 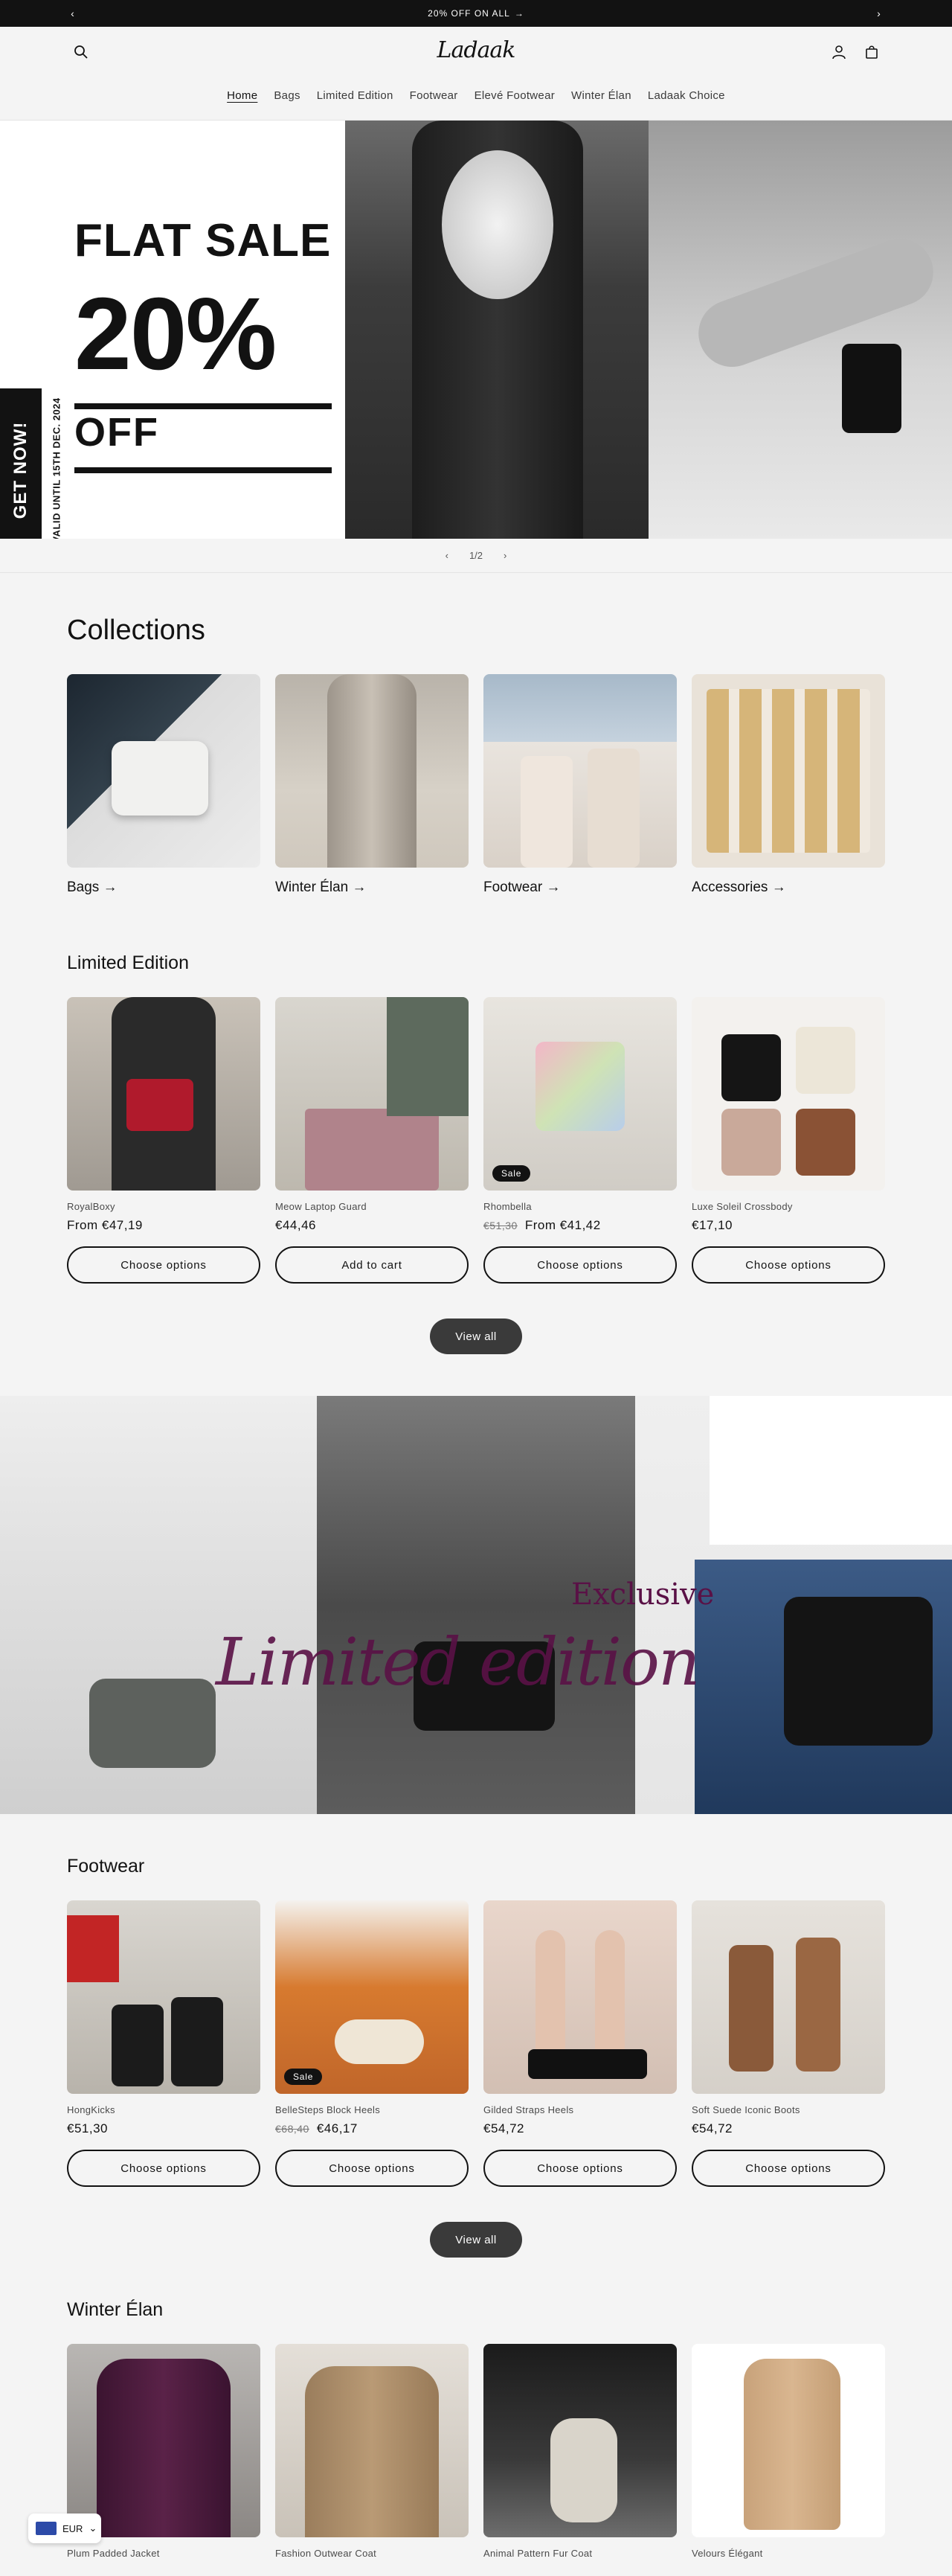 I want to click on product-name: HongKicks, so click(x=164, y=2109).